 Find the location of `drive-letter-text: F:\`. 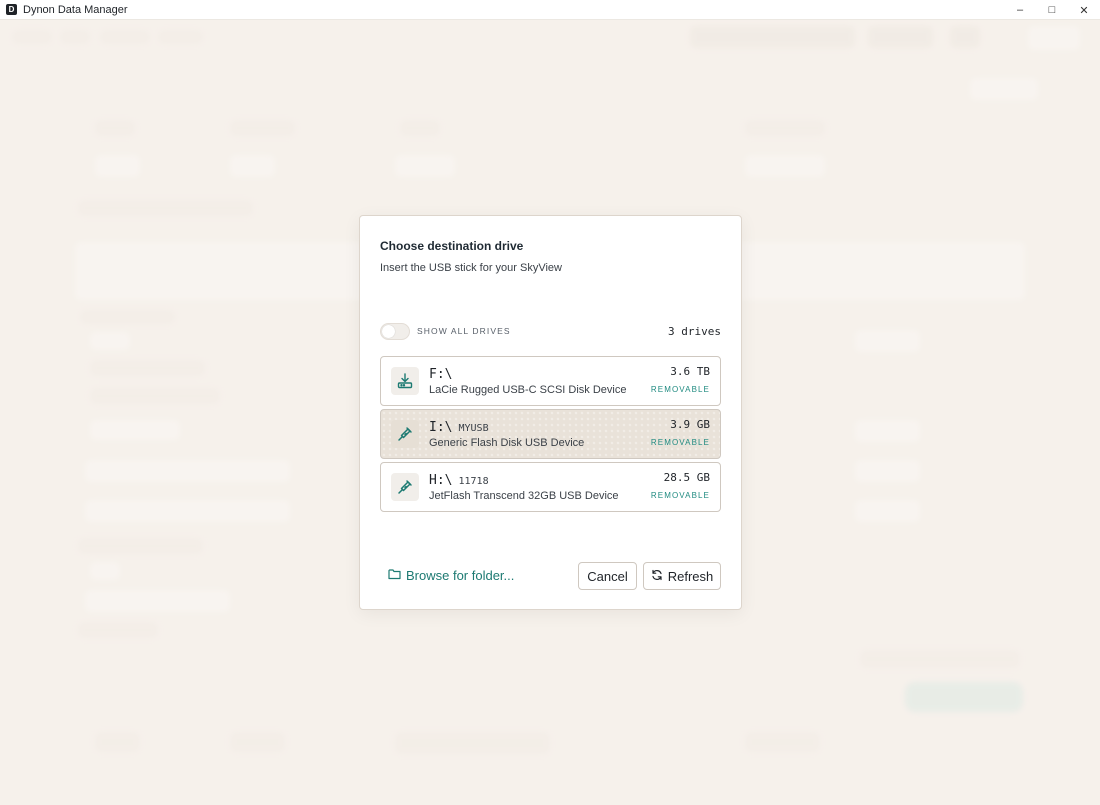

drive-letter-text: F:\ is located at coordinates (441, 374).